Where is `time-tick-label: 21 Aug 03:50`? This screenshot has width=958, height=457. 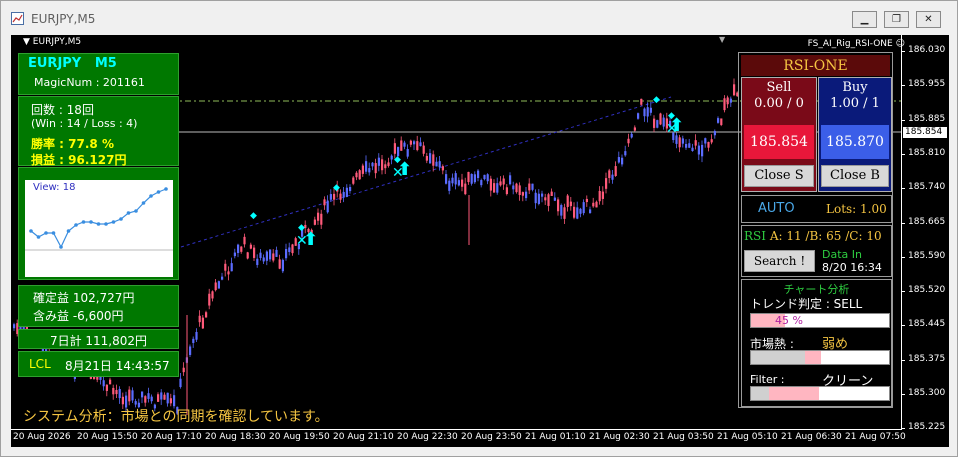
time-tick-label: 21 Aug 03:50 is located at coordinates (683, 437).